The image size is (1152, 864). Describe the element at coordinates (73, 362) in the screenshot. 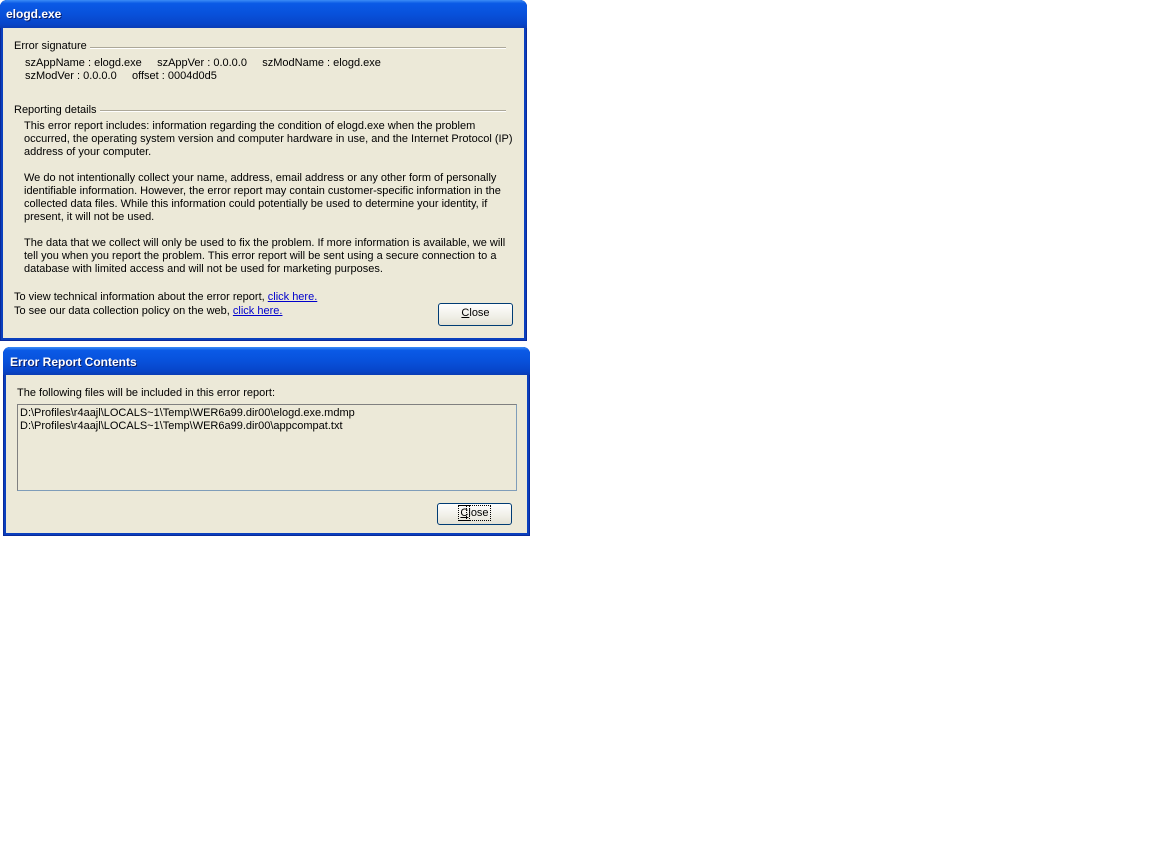

I see `dialog-title: Error Report Contents` at that location.